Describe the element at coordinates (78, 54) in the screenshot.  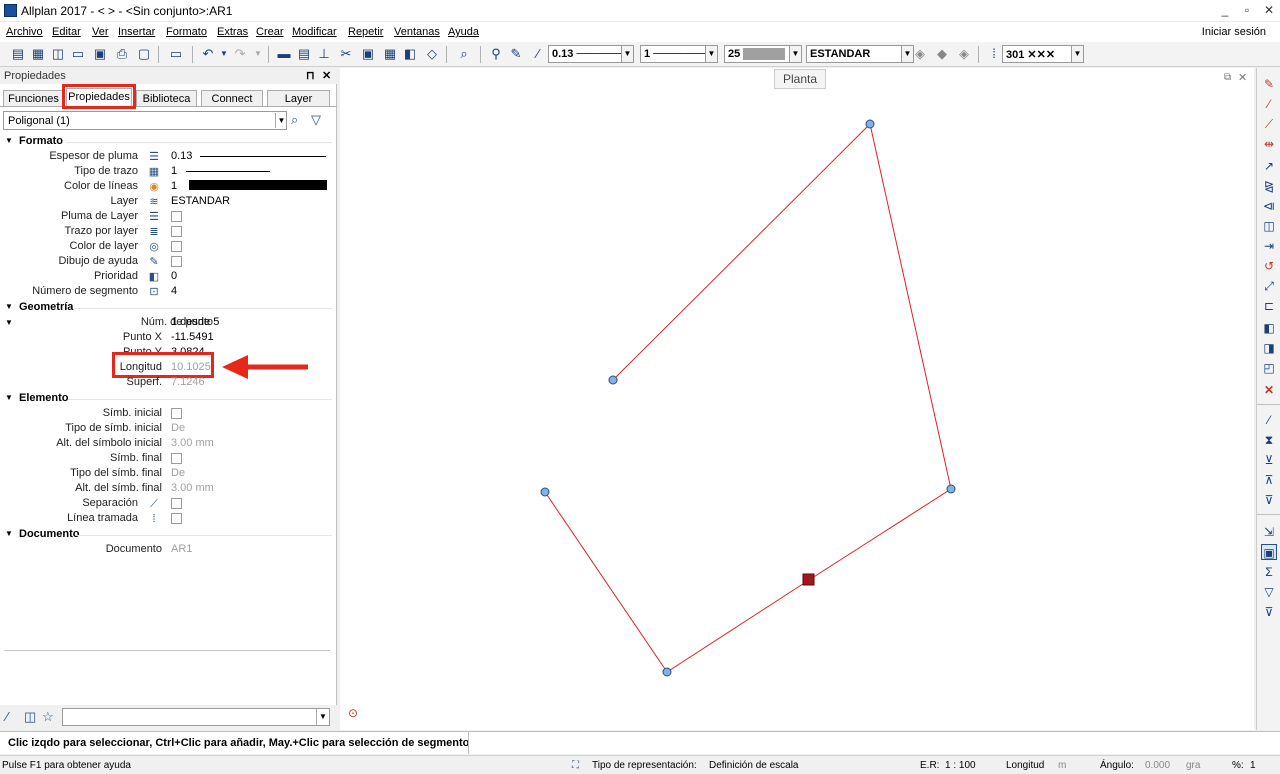
I see `open-icon: ▭` at that location.